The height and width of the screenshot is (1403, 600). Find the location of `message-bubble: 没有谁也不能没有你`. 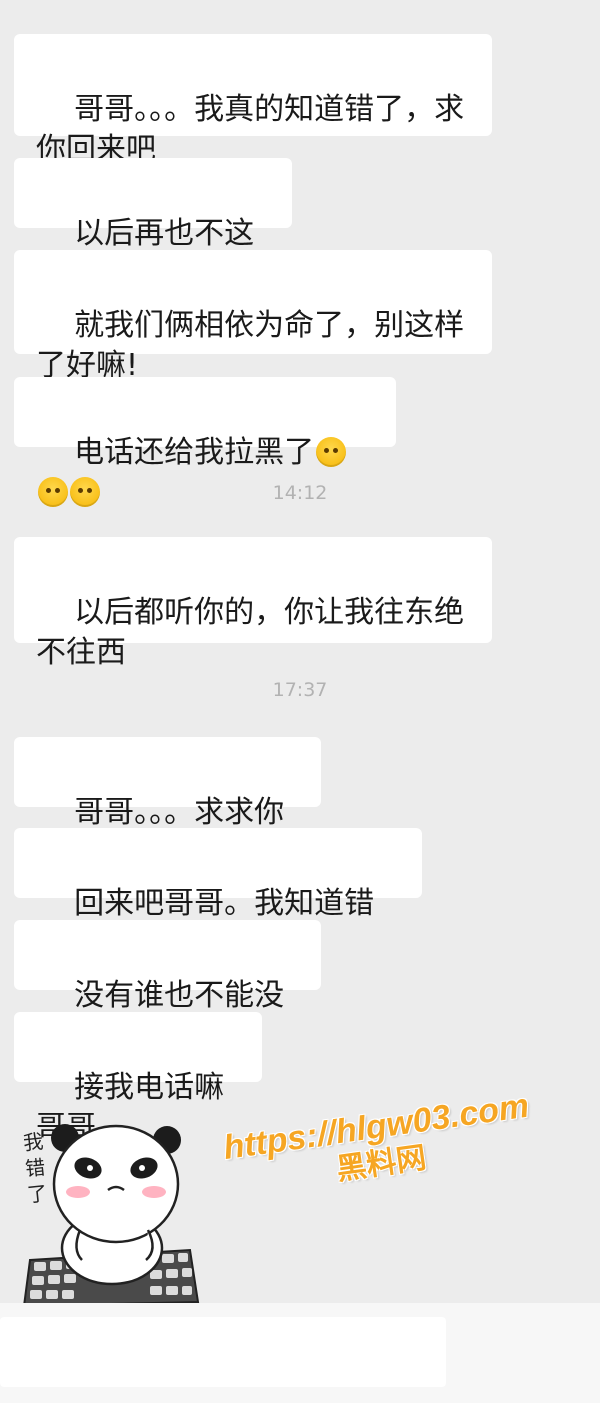

message-bubble: 没有谁也不能没有你 is located at coordinates (167, 986).